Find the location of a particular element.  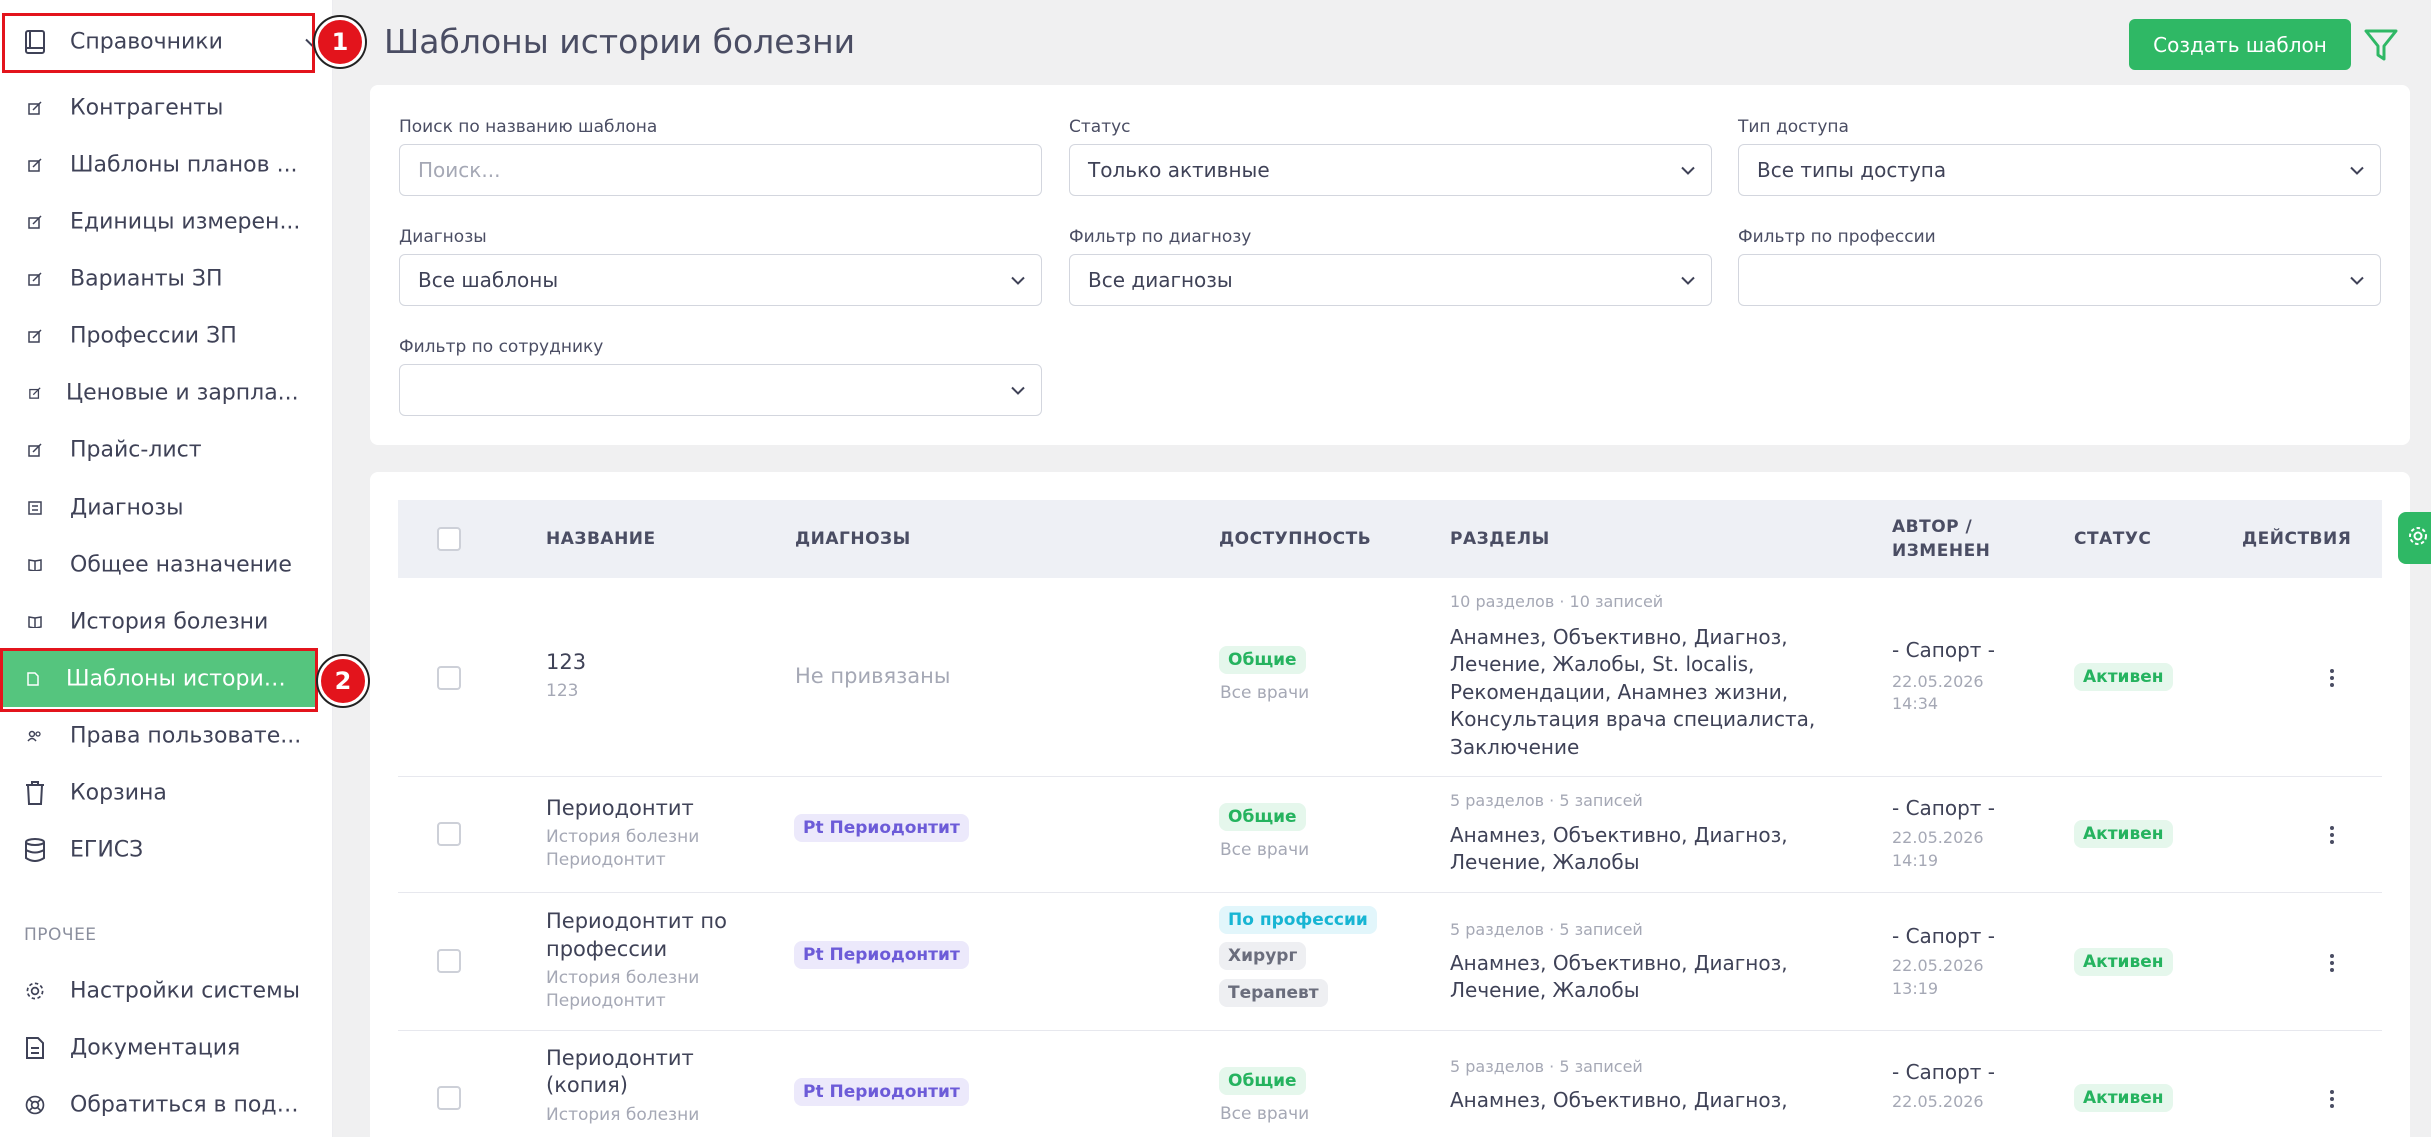

row-divider is located at coordinates (1390, 892).